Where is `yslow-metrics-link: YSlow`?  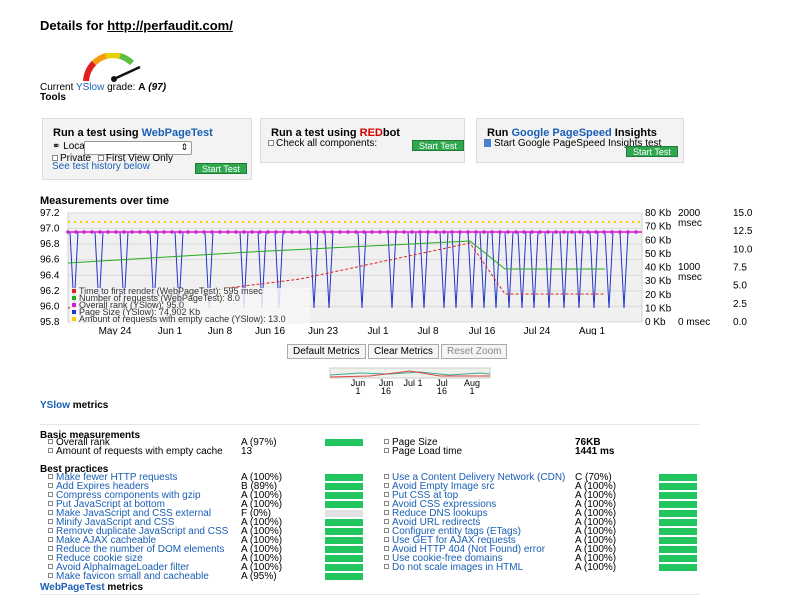 yslow-metrics-link: YSlow is located at coordinates (55, 405).